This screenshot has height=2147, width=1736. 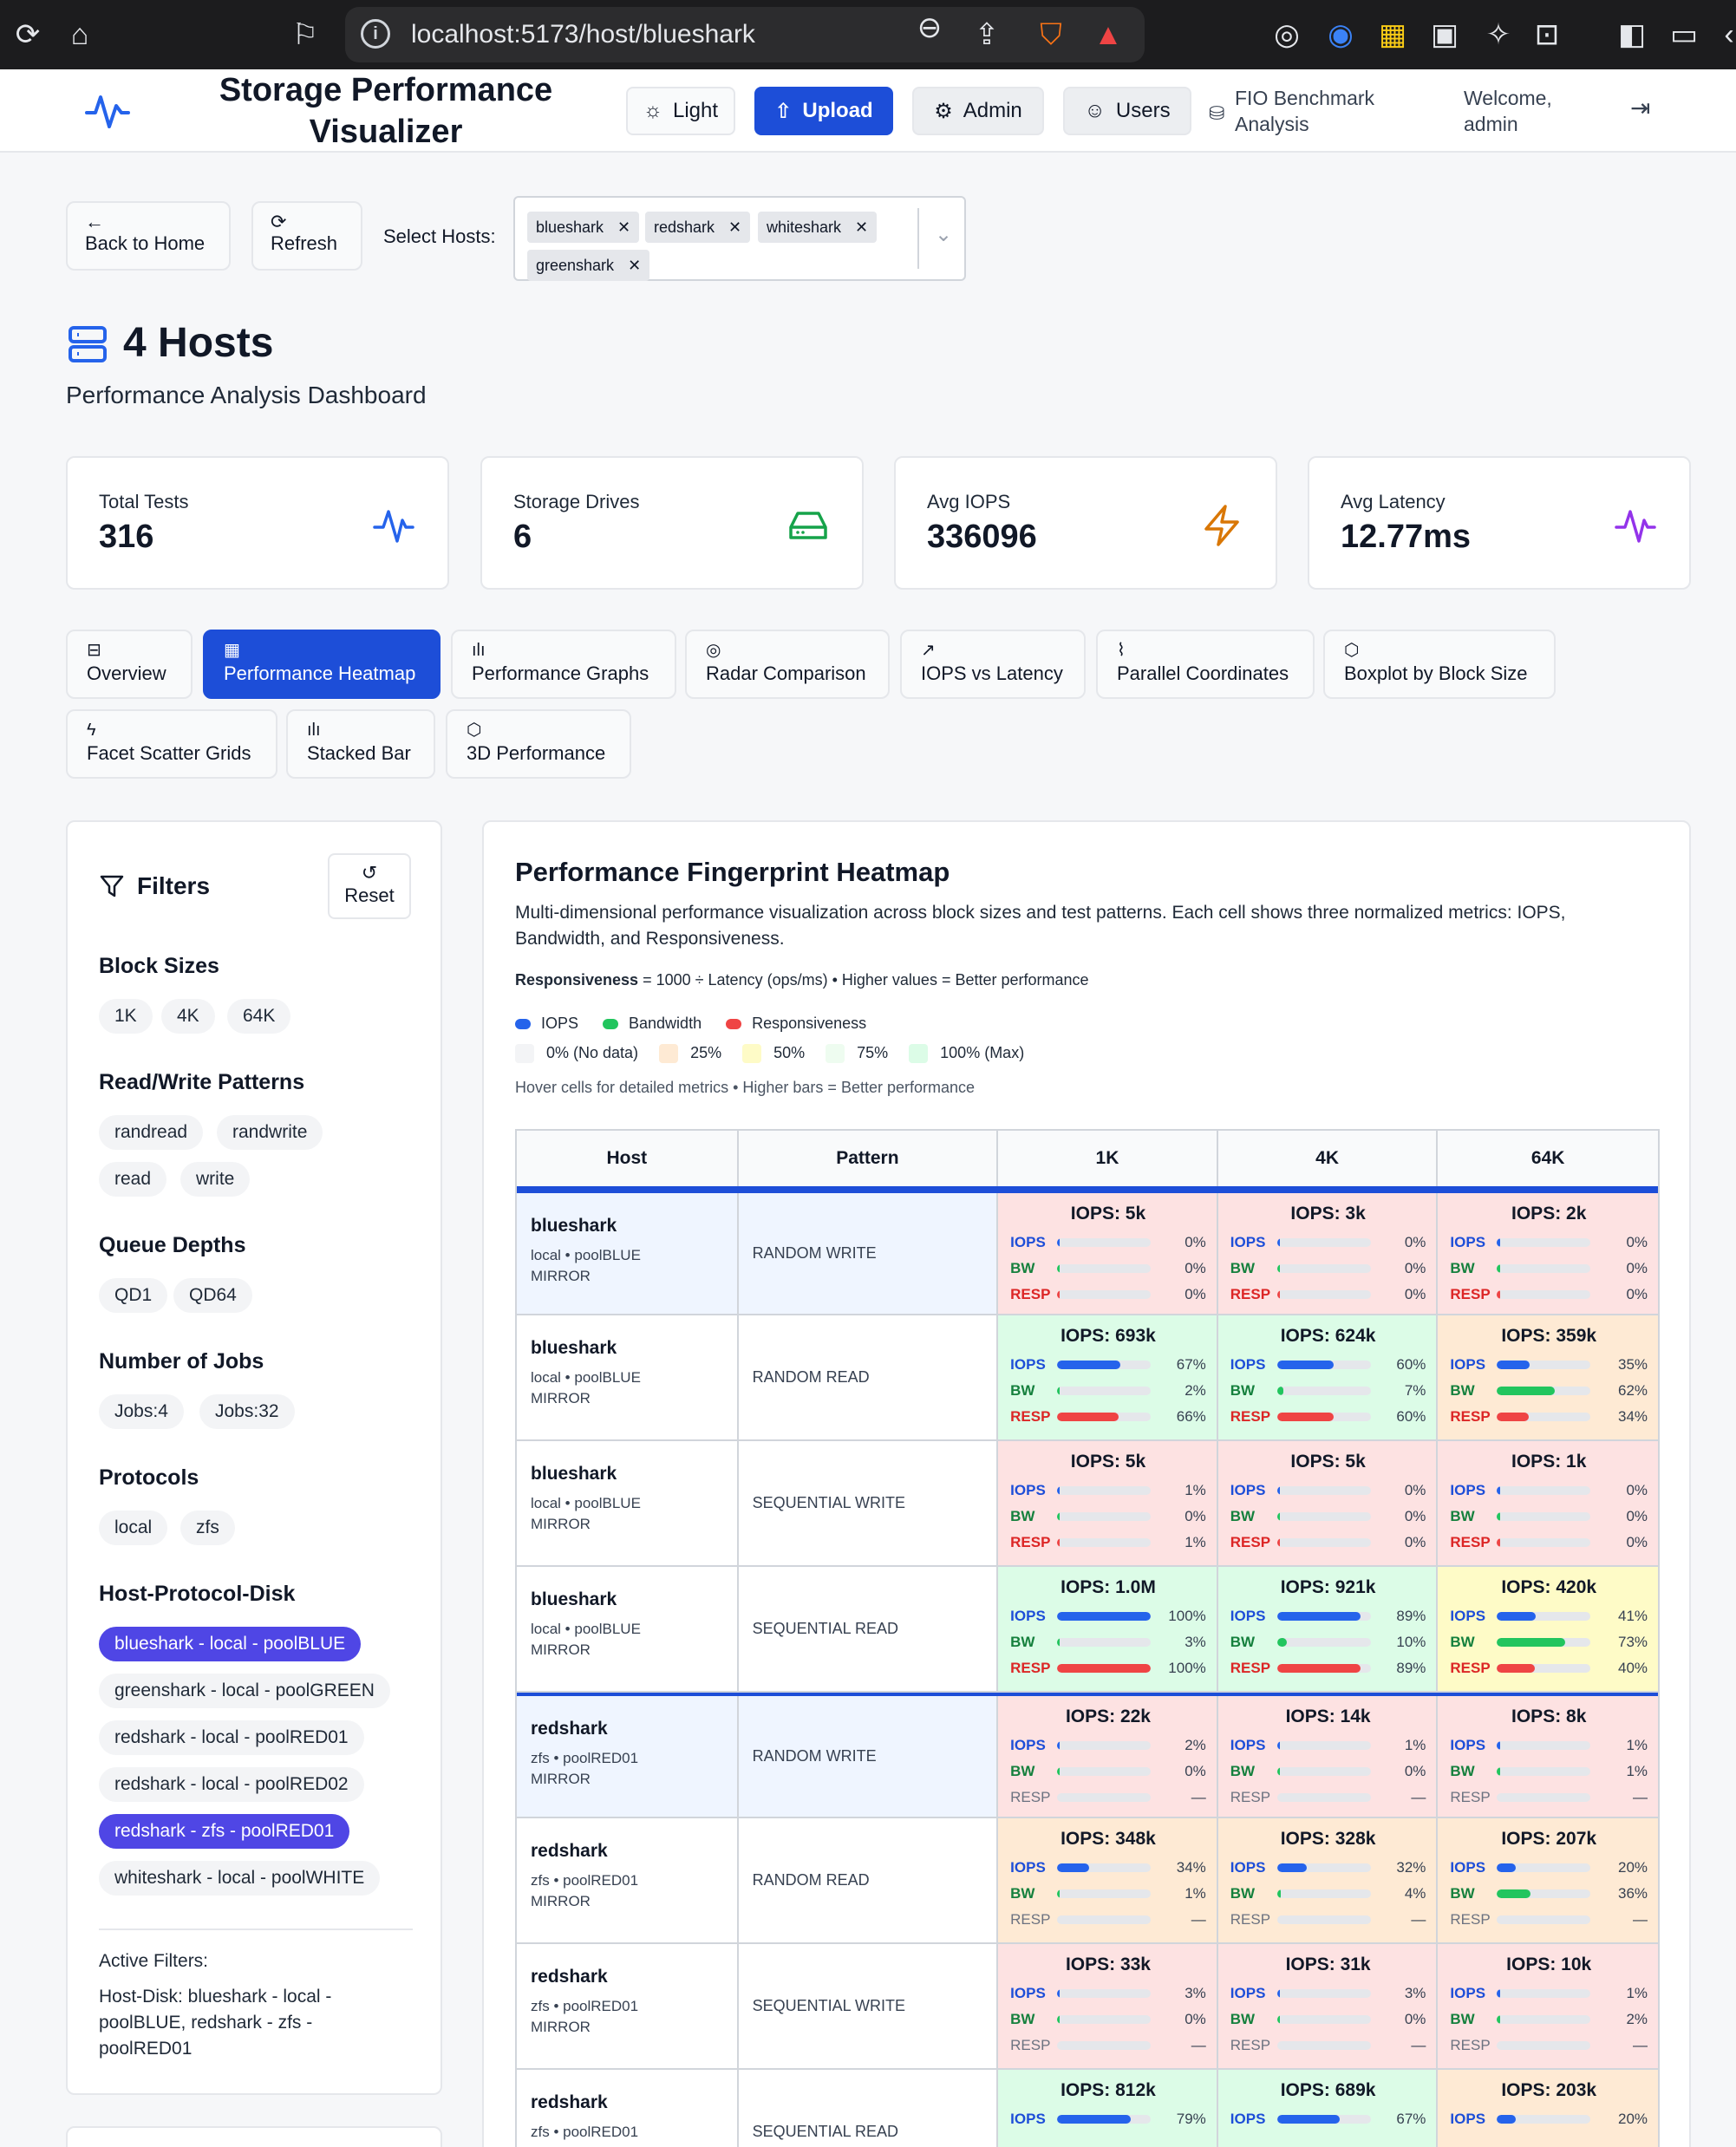 What do you see at coordinates (188, 1016) in the screenshot?
I see `filter-pill-block-size: 4K` at bounding box center [188, 1016].